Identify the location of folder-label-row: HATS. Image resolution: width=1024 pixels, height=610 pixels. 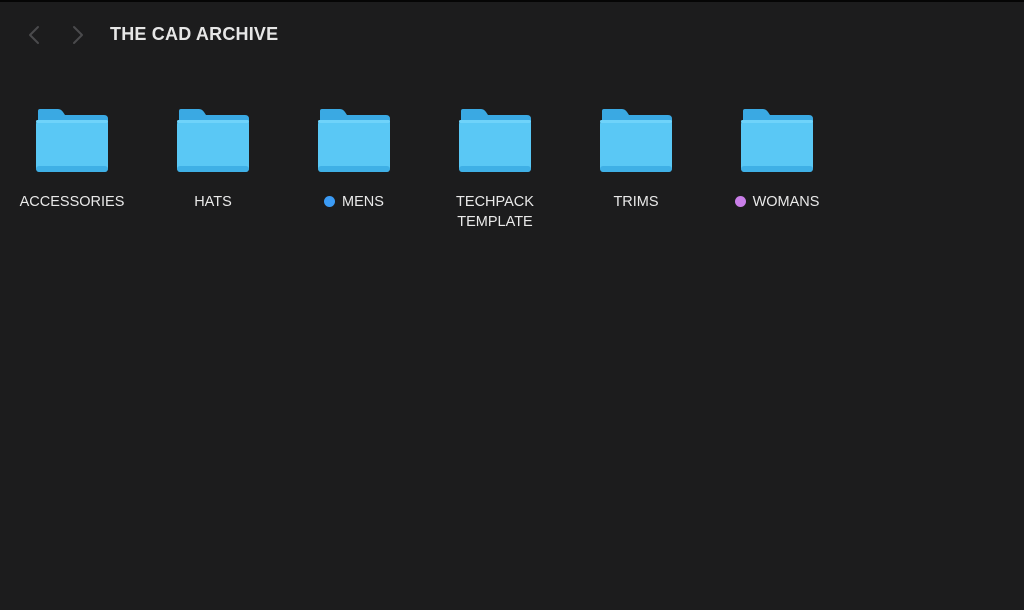
(213, 202).